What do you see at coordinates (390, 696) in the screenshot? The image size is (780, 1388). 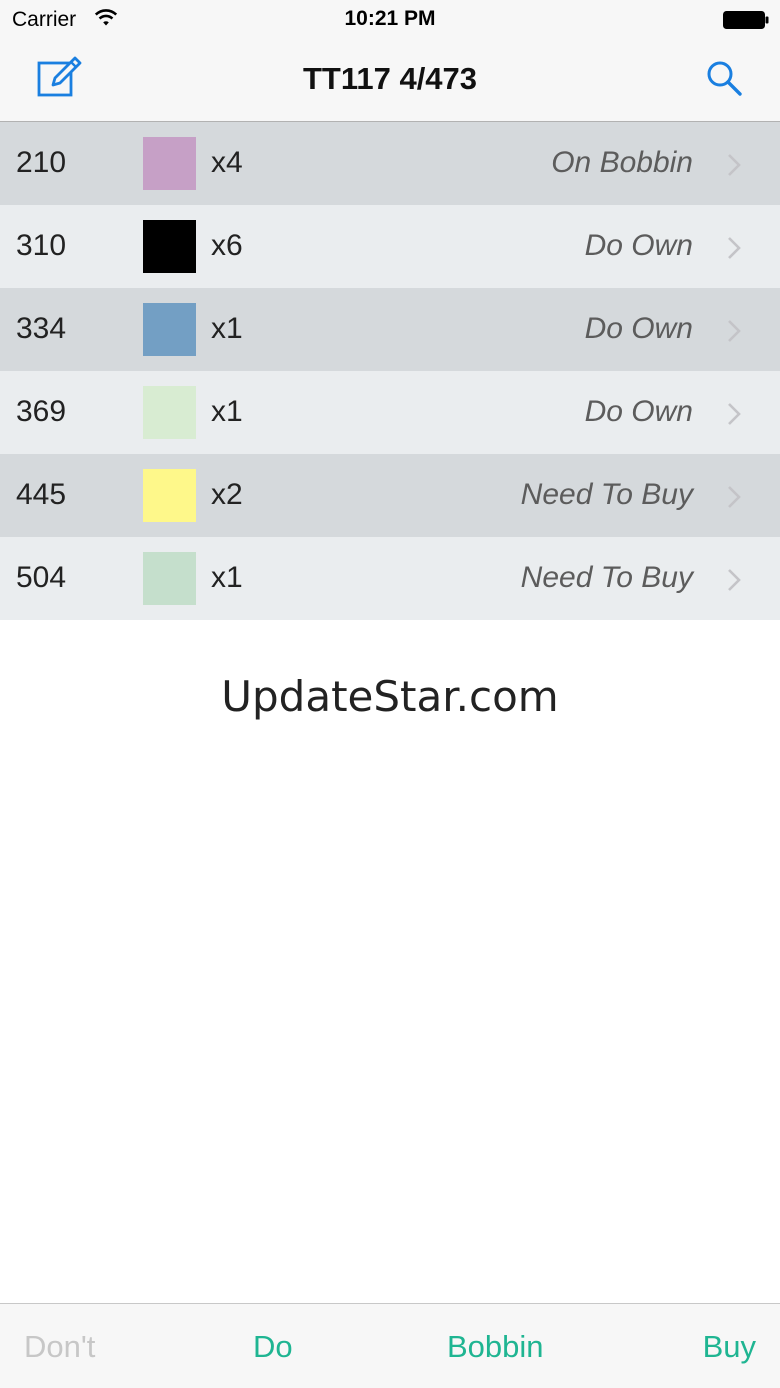 I see `watermark-text: UpdateStar.com` at bounding box center [390, 696].